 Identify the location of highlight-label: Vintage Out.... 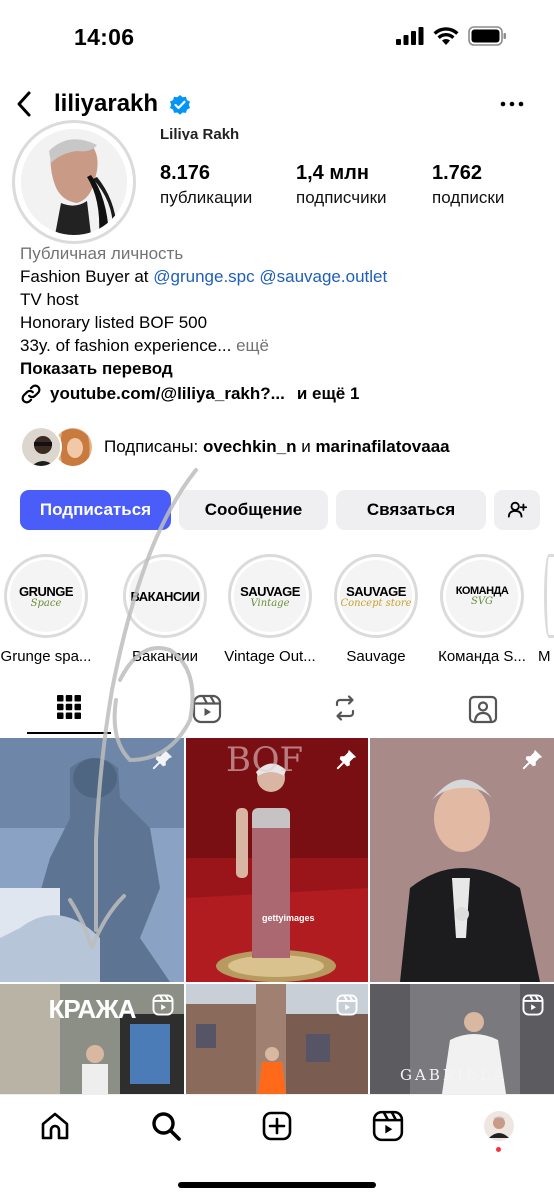
(270, 656).